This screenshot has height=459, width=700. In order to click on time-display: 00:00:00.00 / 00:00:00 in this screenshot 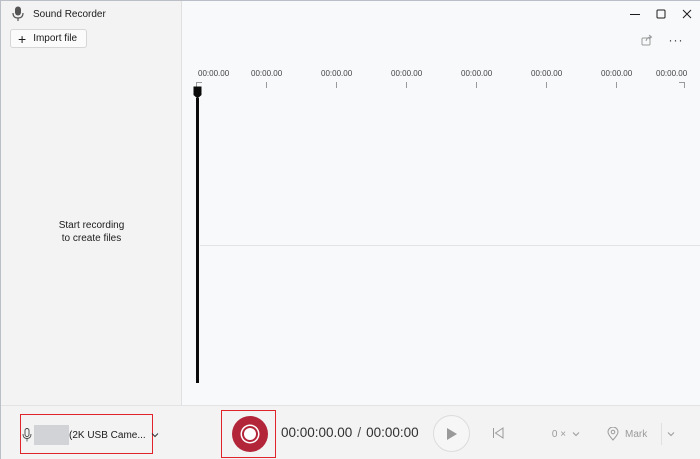, I will do `click(350, 432)`.